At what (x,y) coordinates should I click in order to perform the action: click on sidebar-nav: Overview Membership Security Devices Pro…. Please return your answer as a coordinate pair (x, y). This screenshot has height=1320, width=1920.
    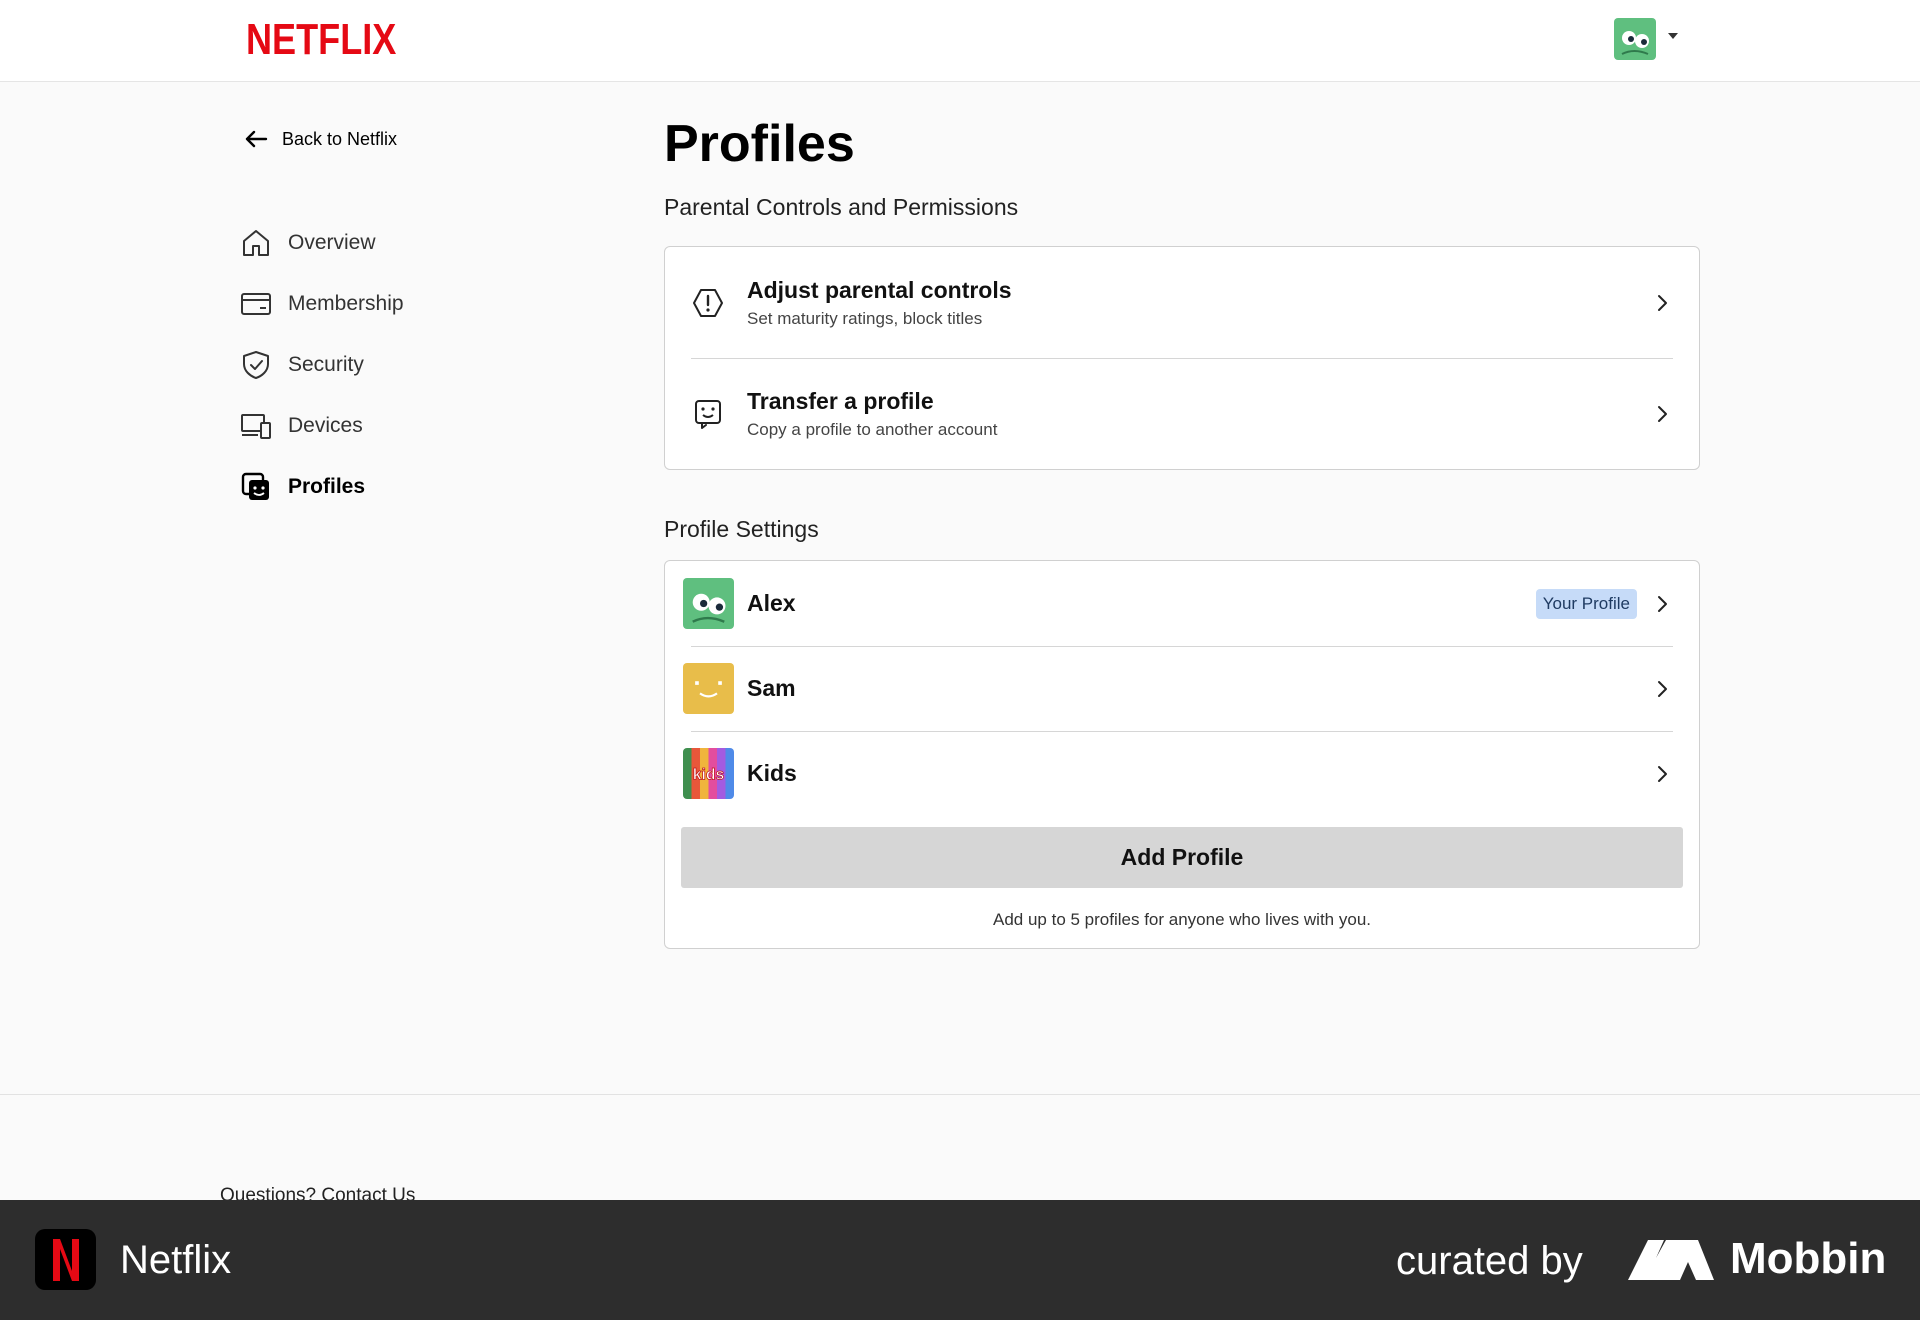
    Looking at the image, I should click on (400, 364).